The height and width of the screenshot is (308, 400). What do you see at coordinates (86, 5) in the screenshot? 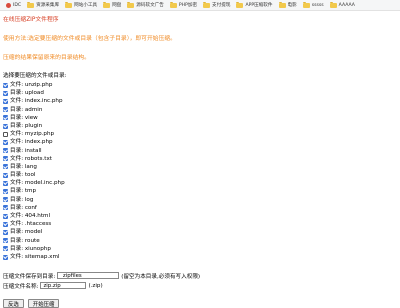
I see `bookmark-label: 网站小工具` at bounding box center [86, 5].